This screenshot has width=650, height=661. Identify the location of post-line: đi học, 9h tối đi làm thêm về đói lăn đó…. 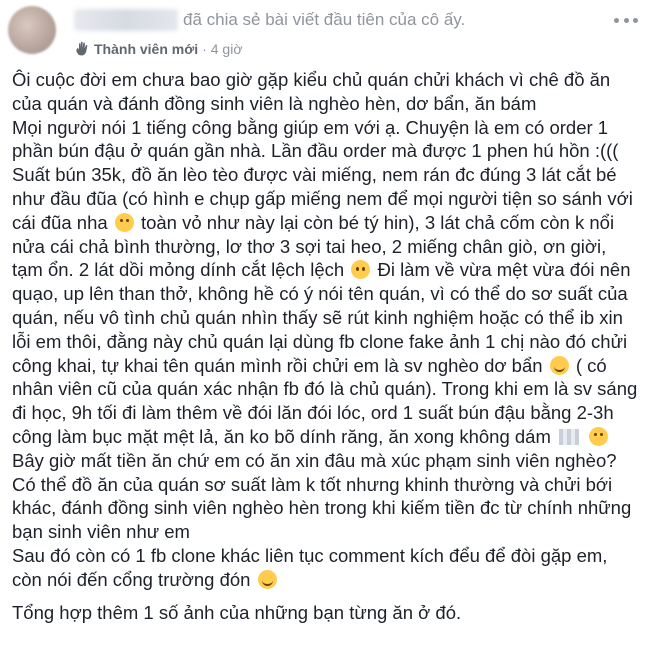
(313, 413).